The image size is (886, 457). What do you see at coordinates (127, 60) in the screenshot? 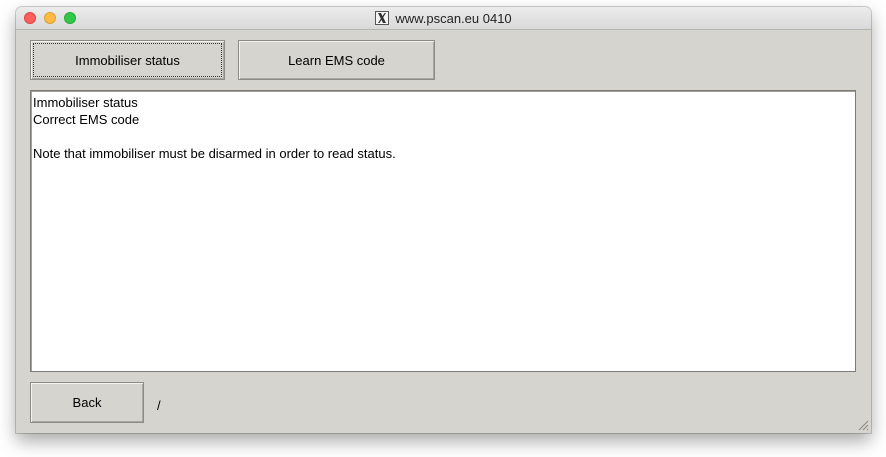
I see `immobiliser-status-button: Immobiliser status` at bounding box center [127, 60].